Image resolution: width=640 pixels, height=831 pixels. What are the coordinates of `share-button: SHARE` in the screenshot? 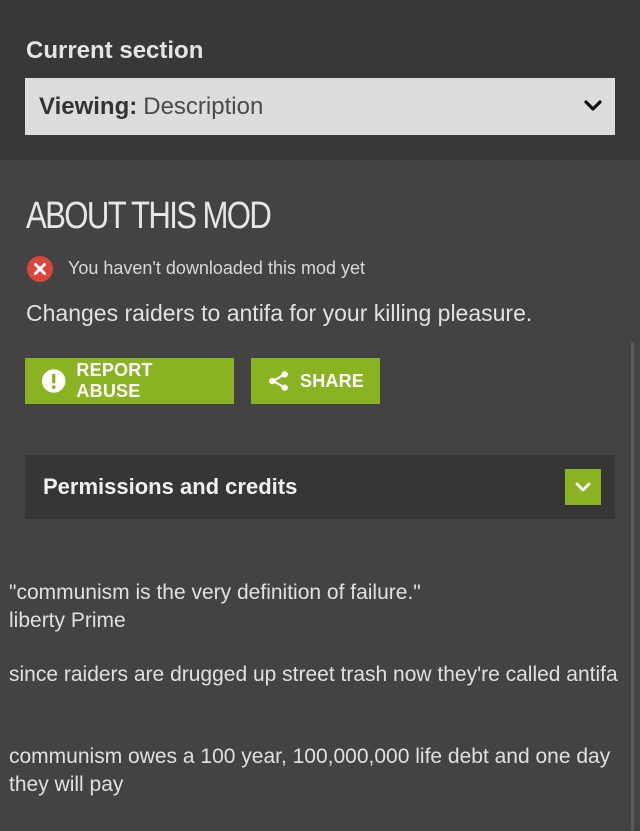 It's located at (315, 381).